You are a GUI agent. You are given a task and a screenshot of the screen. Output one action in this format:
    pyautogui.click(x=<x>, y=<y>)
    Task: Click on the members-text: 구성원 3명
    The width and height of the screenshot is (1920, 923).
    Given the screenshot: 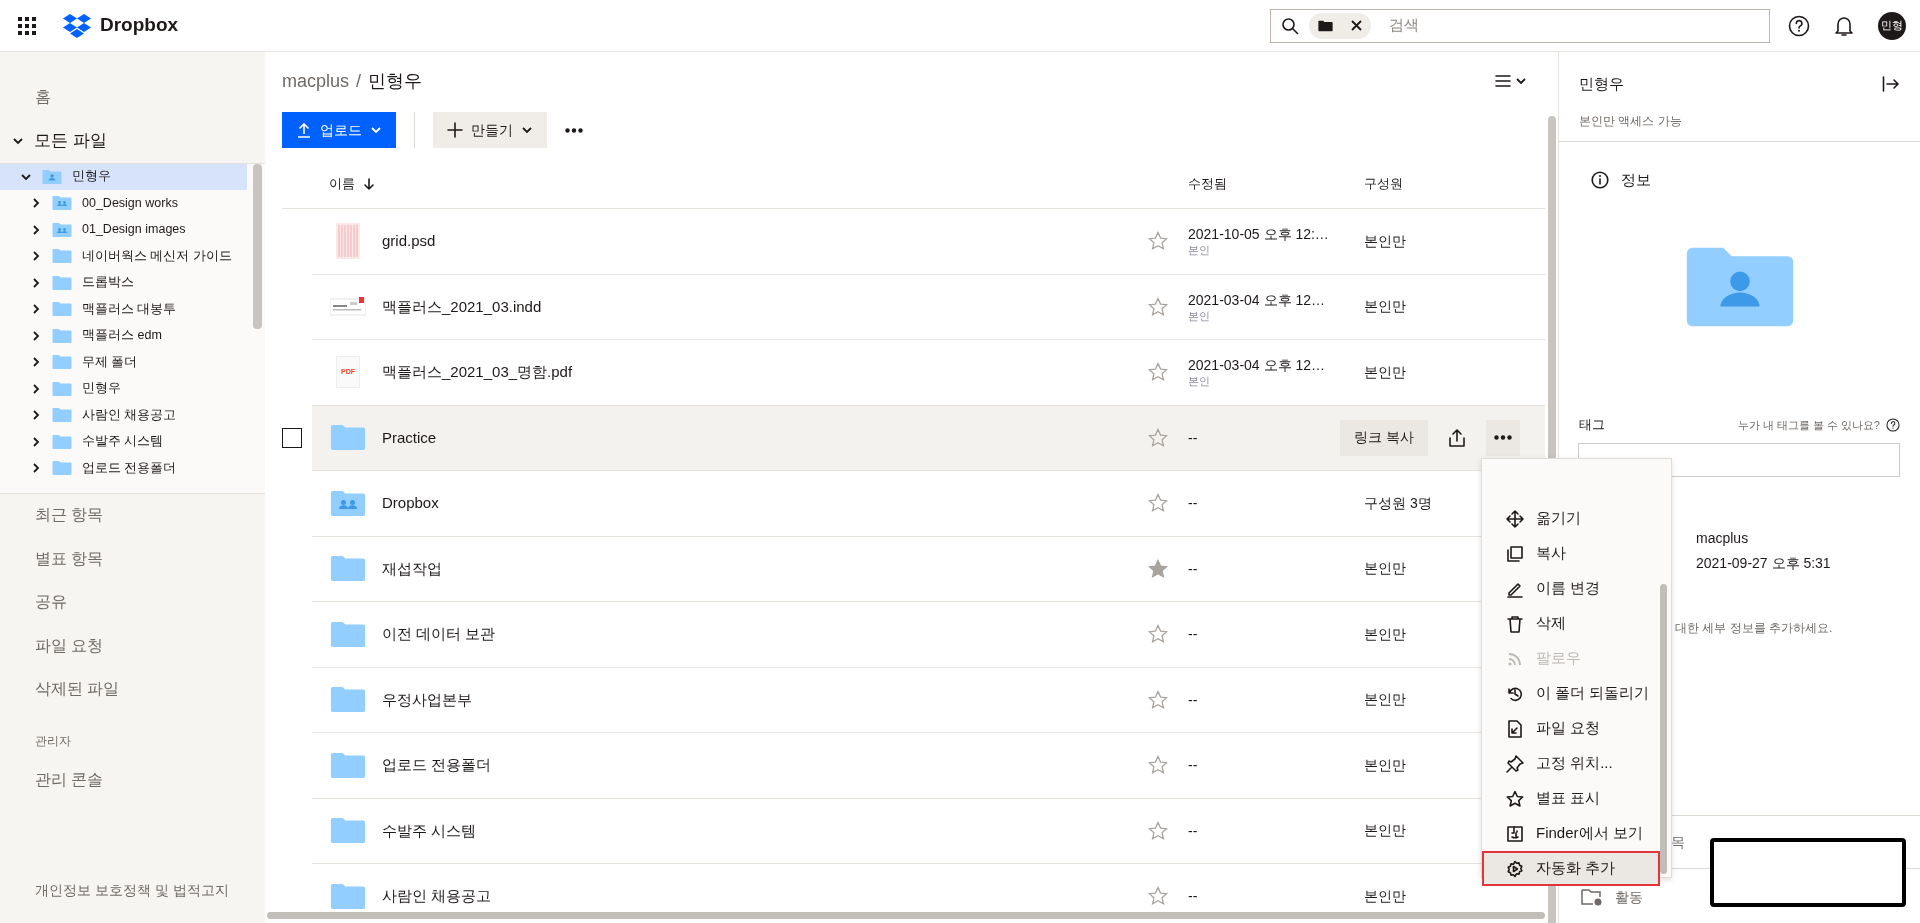 What is the action you would take?
    pyautogui.click(x=1398, y=502)
    